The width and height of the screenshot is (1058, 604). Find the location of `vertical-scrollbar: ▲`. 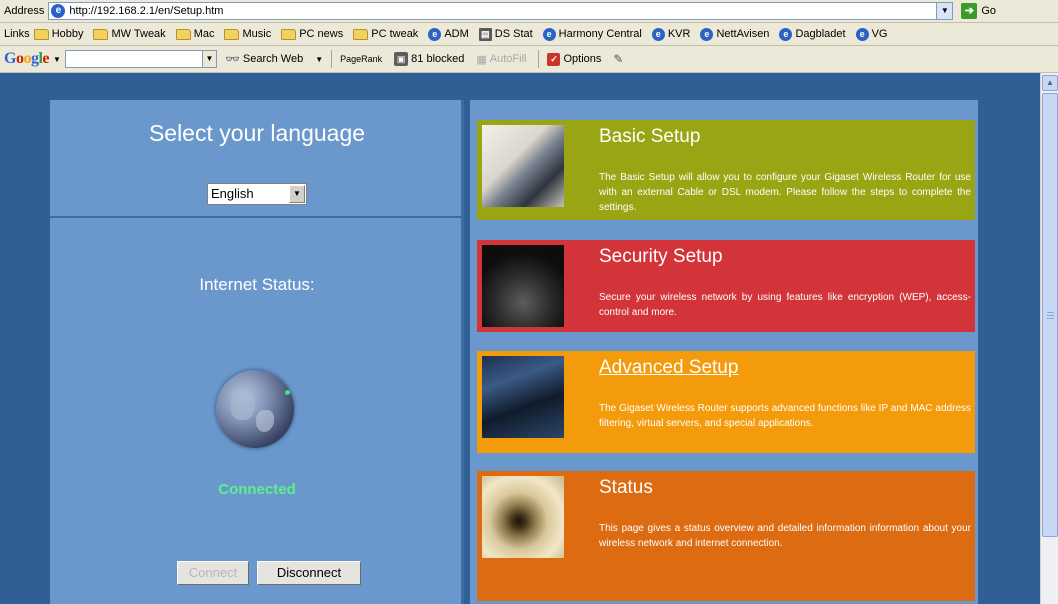

vertical-scrollbar: ▲ is located at coordinates (1049, 338).